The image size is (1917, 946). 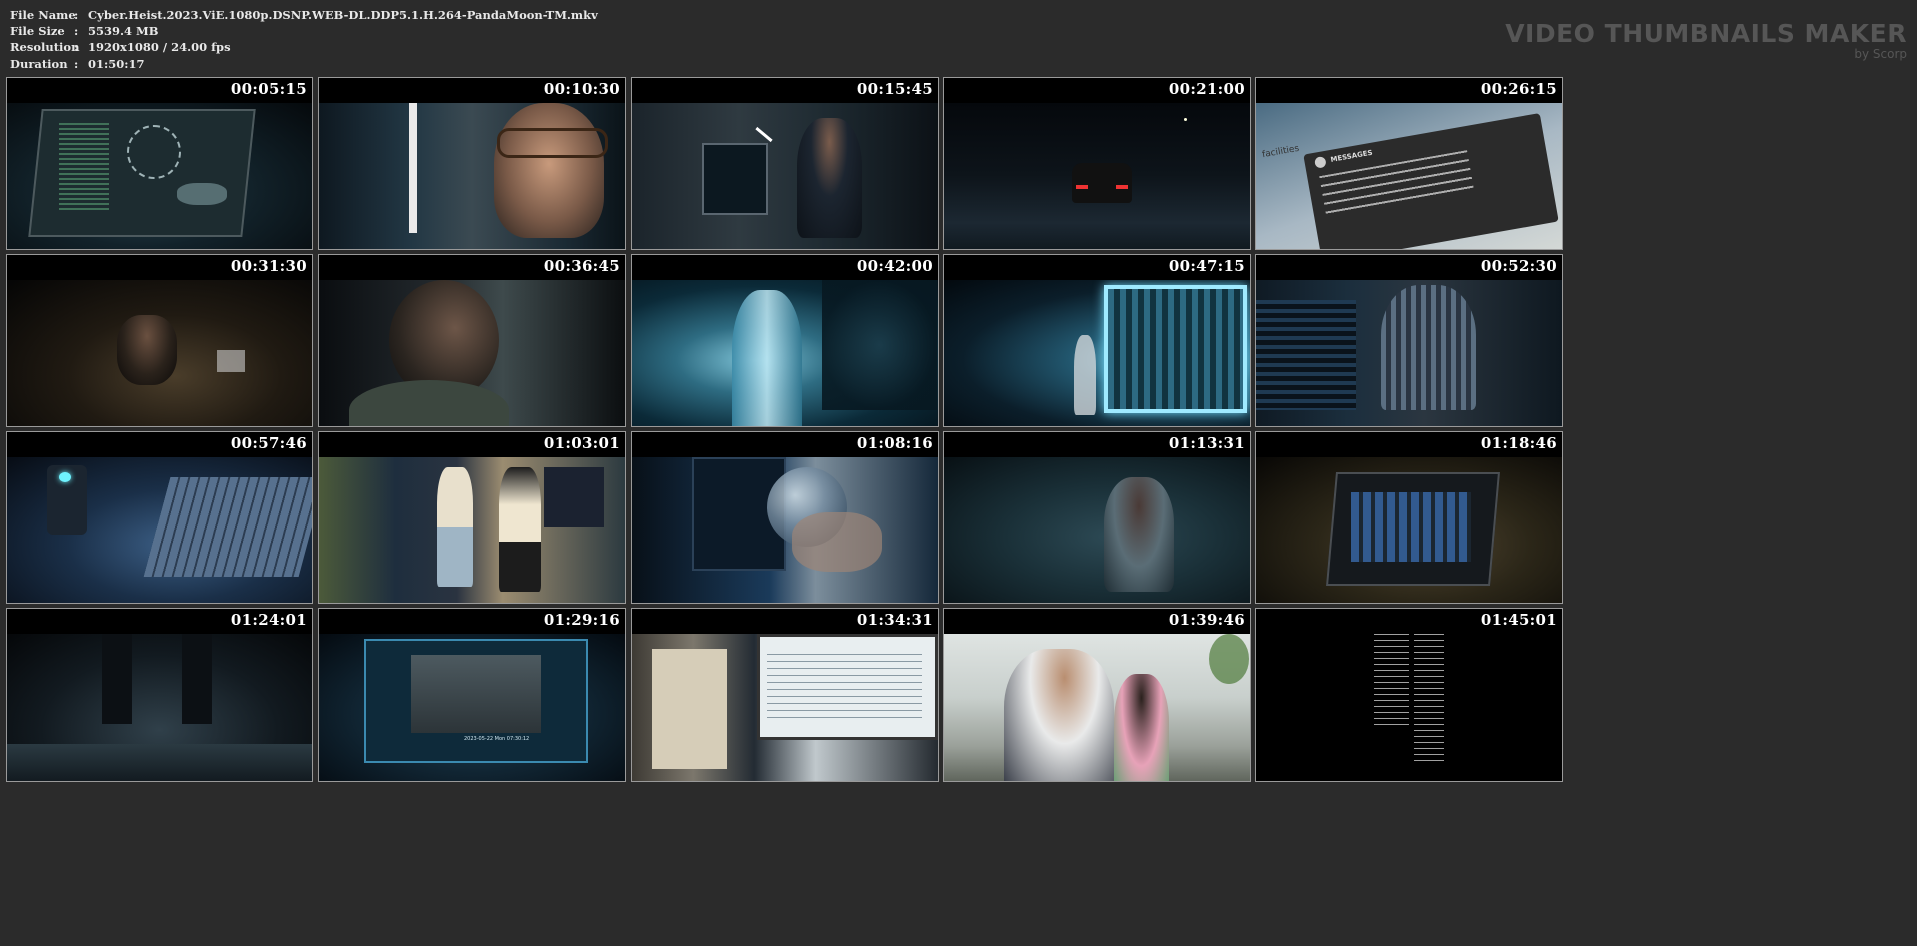 I want to click on thumbnail: 01:03:01, so click(x=472, y=517).